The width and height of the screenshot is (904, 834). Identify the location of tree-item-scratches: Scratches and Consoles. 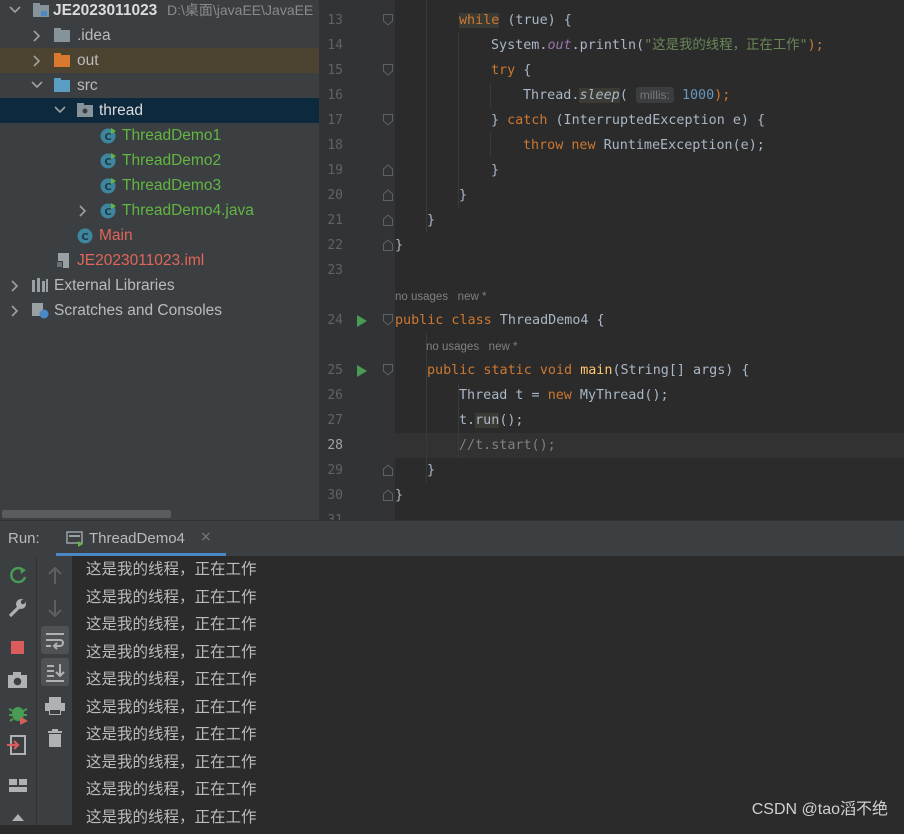
(159, 310).